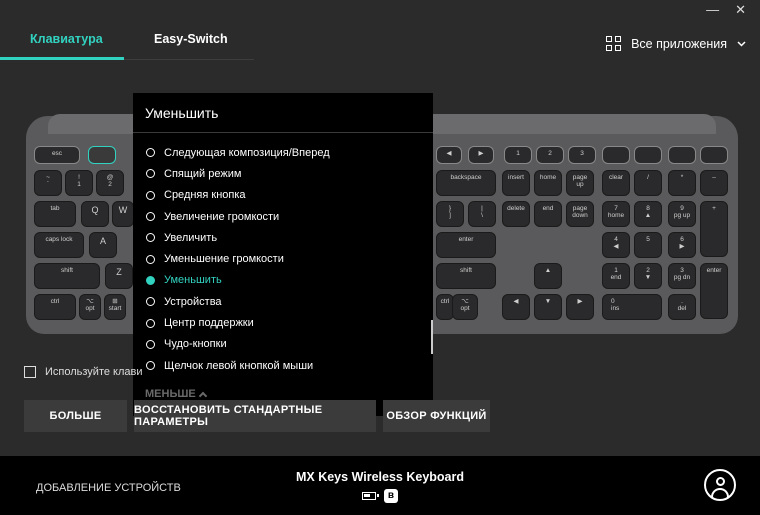 The width and height of the screenshot is (760, 515). I want to click on key-numpad-8: 8 ▲, so click(648, 214).